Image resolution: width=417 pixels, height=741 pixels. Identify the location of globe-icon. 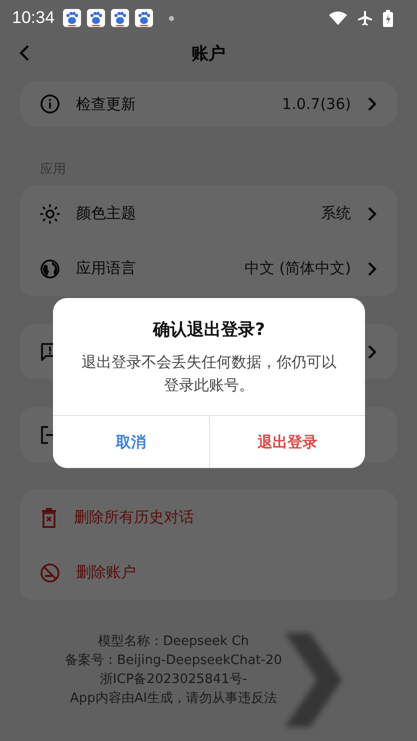
(50, 268).